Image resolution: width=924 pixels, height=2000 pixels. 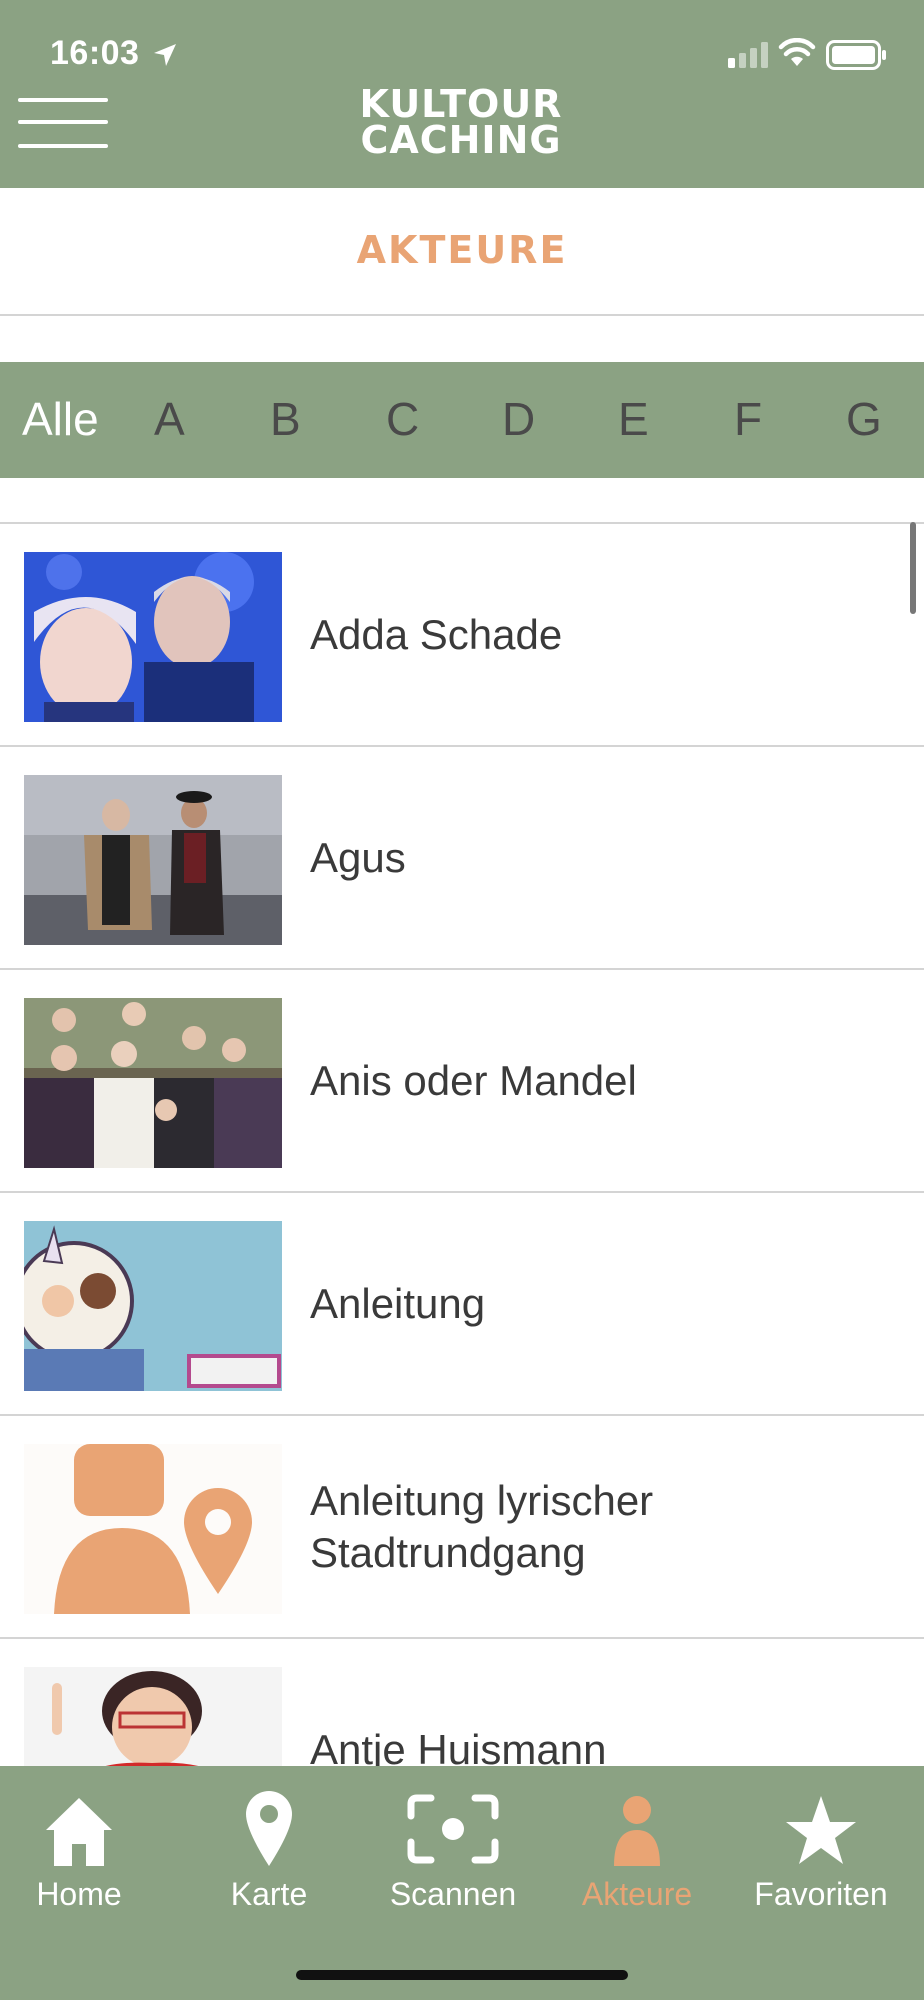 I want to click on letter-tab-g: G, so click(x=864, y=419).